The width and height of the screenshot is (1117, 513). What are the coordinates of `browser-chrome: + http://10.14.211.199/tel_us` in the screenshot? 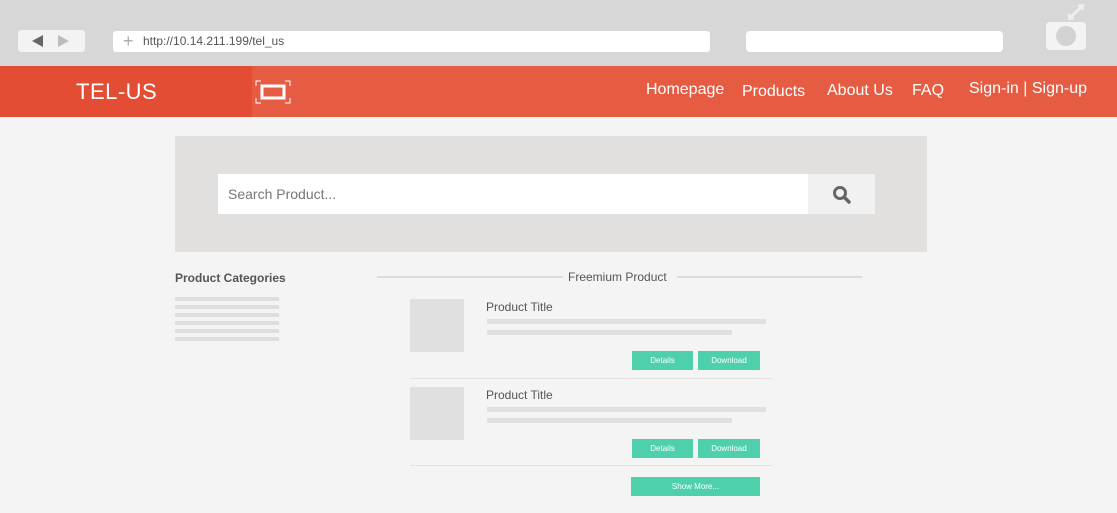 It's located at (558, 33).